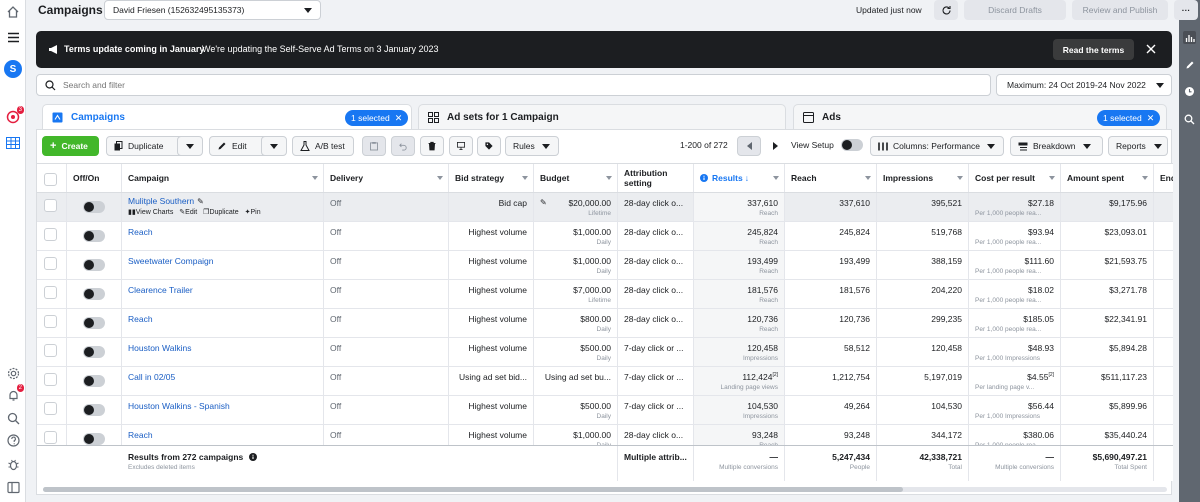 This screenshot has width=1200, height=502. Describe the element at coordinates (1151, 49) in the screenshot. I see `close-icon` at that location.